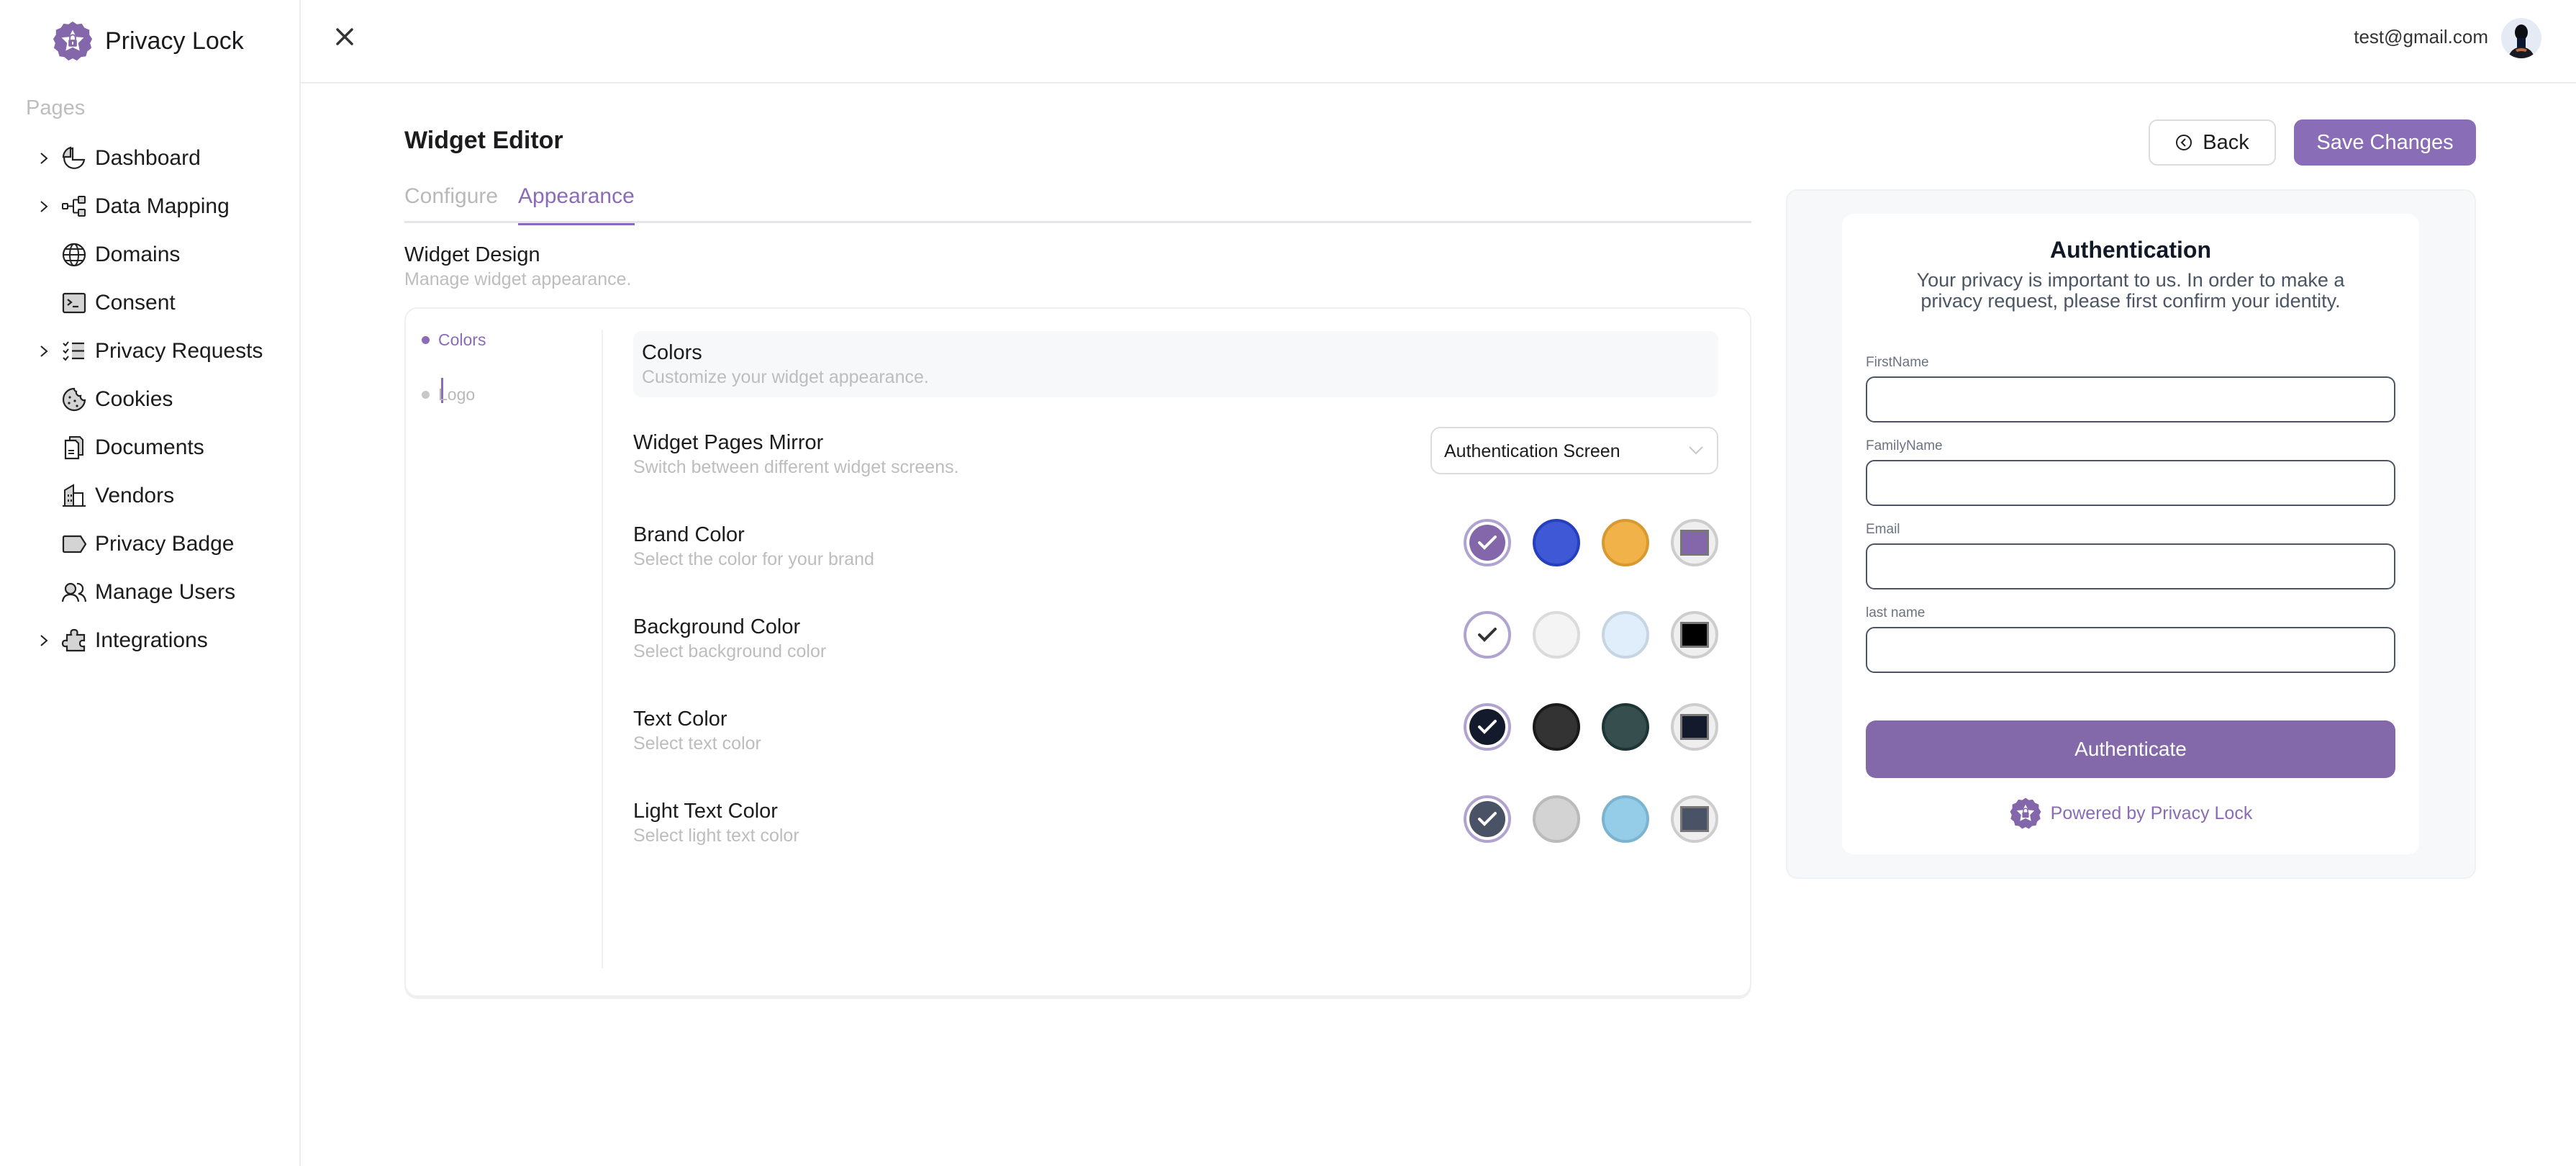 The width and height of the screenshot is (2576, 1166). What do you see at coordinates (697, 743) in the screenshot?
I see `setting-subtitle: Select text color` at bounding box center [697, 743].